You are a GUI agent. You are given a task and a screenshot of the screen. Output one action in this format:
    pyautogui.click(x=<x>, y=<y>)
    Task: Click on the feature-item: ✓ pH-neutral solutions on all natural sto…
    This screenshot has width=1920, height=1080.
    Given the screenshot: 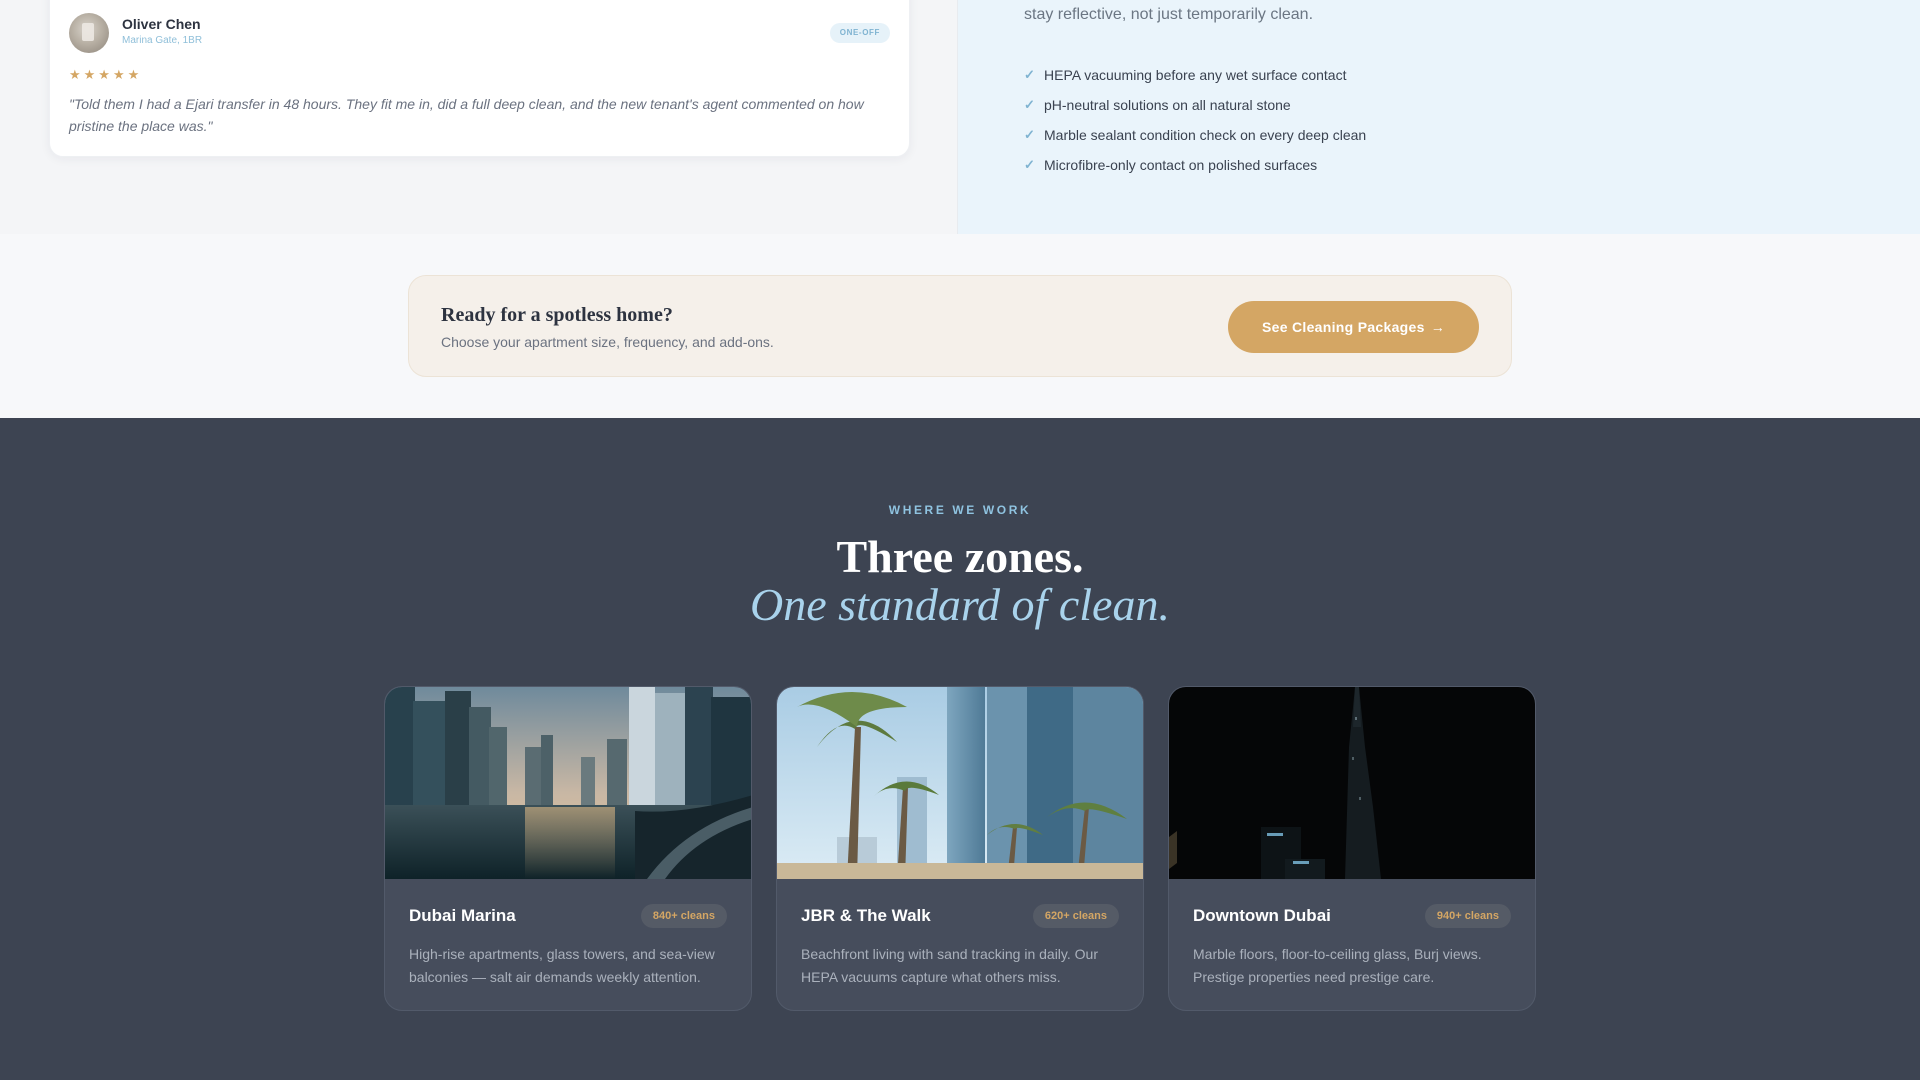 What is the action you would take?
    pyautogui.click(x=1195, y=105)
    